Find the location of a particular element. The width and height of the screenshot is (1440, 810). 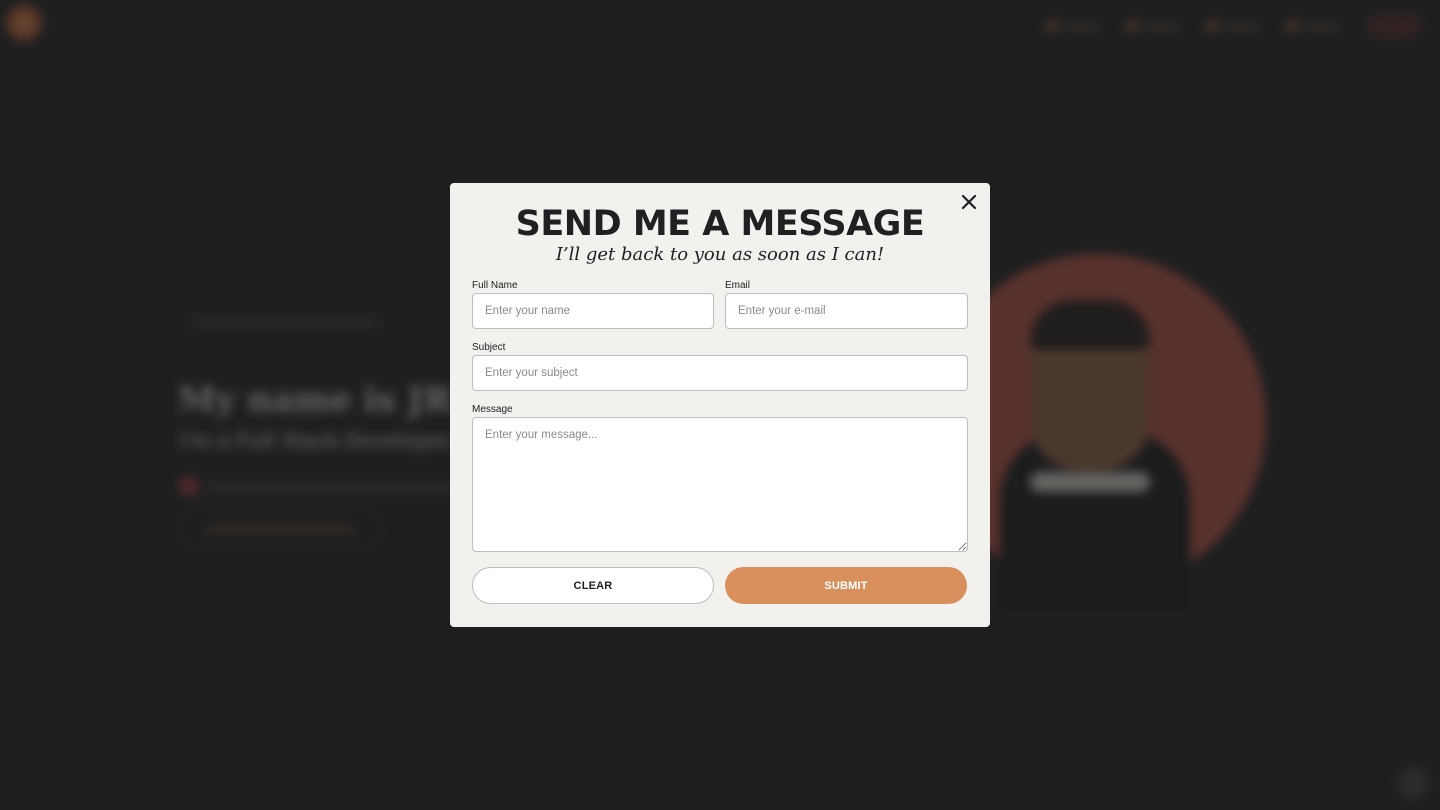

subject-label: Subject is located at coordinates (489, 347).